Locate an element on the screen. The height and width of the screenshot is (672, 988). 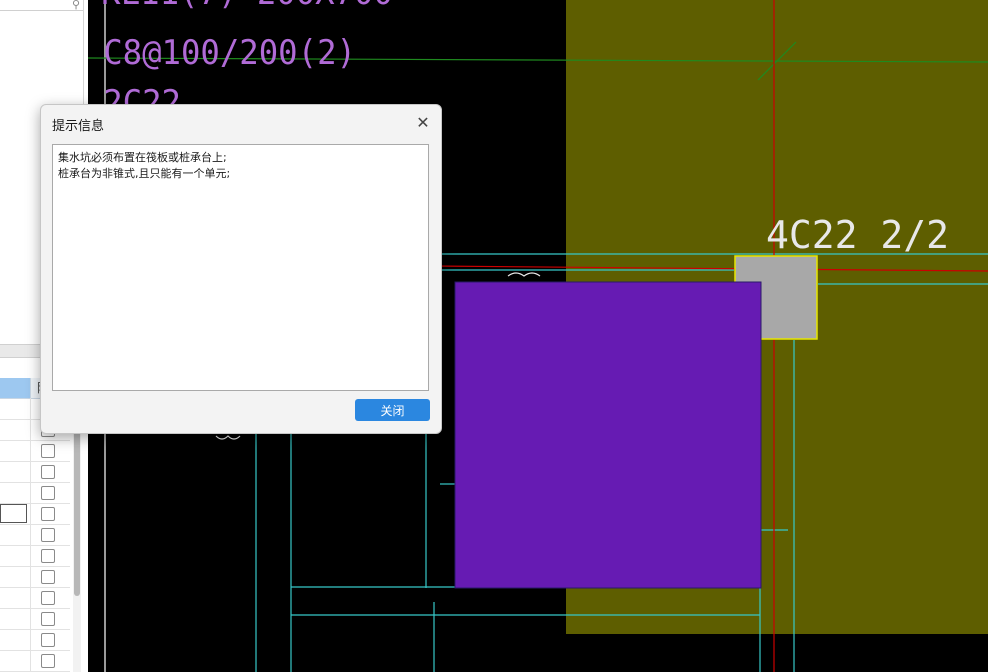
search-icon: ⚲ is located at coordinates (76, 5).